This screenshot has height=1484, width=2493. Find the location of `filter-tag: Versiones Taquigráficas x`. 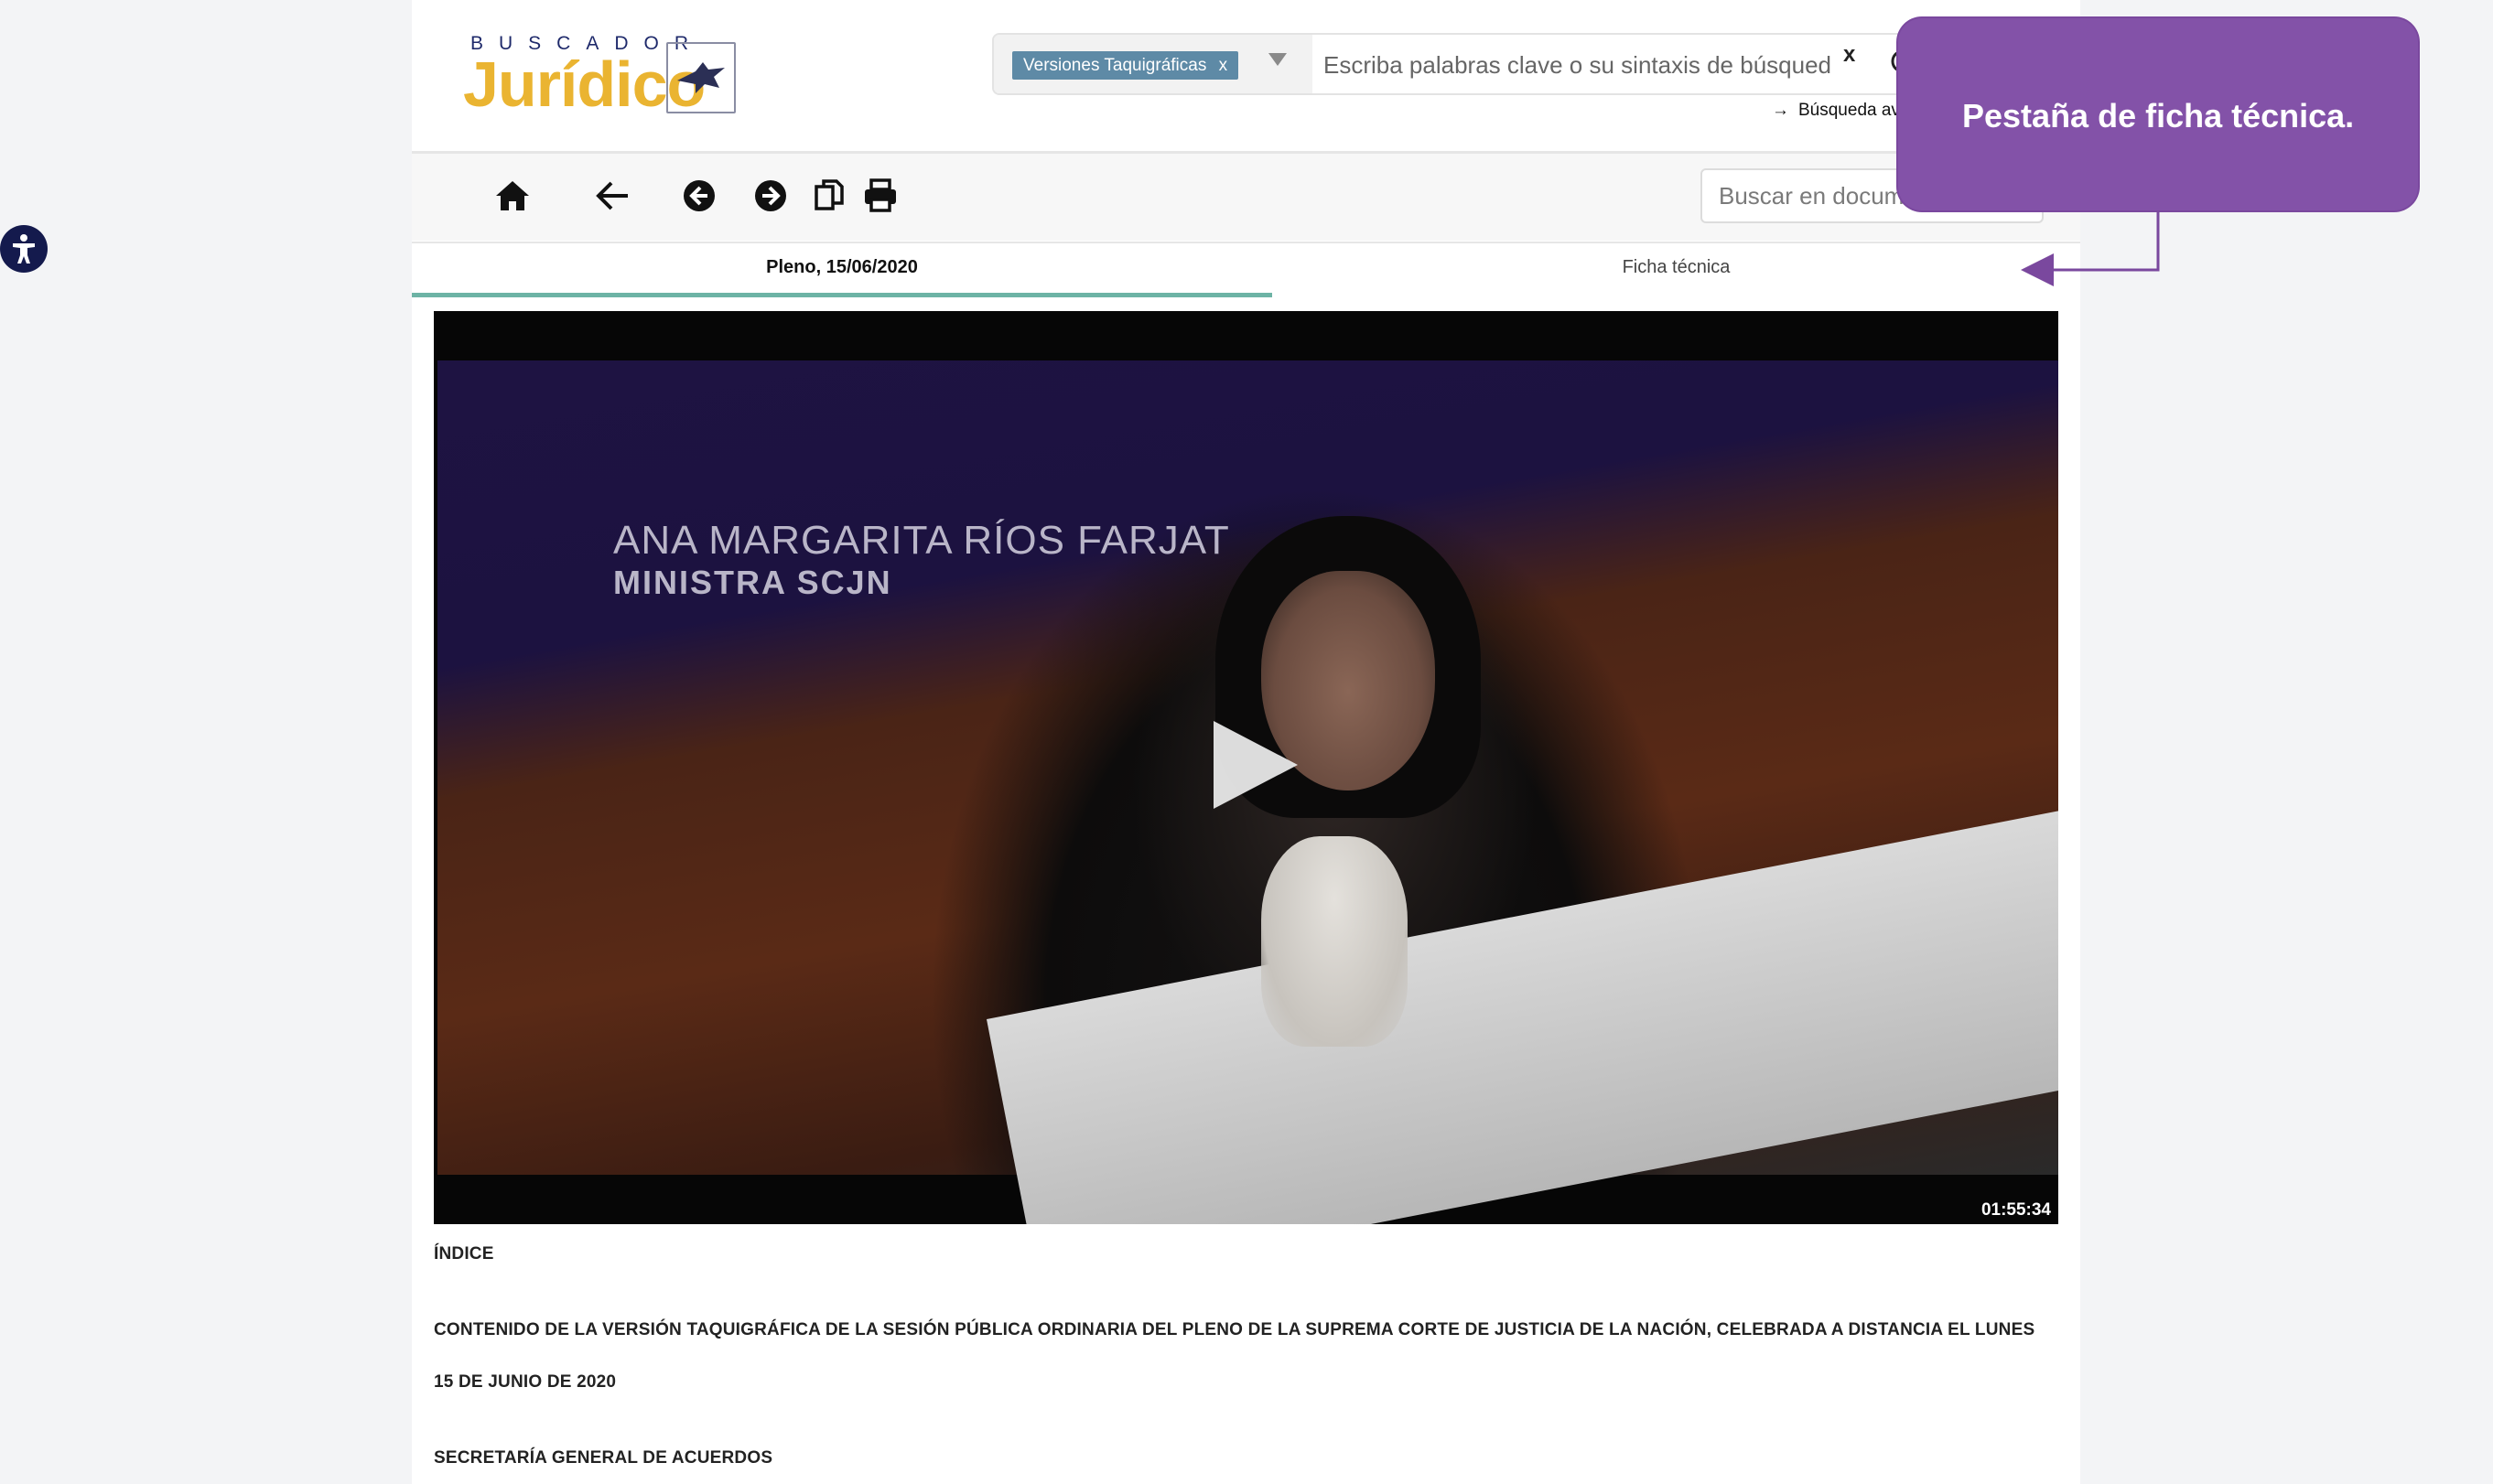

filter-tag: Versiones Taquigráficas x is located at coordinates (1125, 65).